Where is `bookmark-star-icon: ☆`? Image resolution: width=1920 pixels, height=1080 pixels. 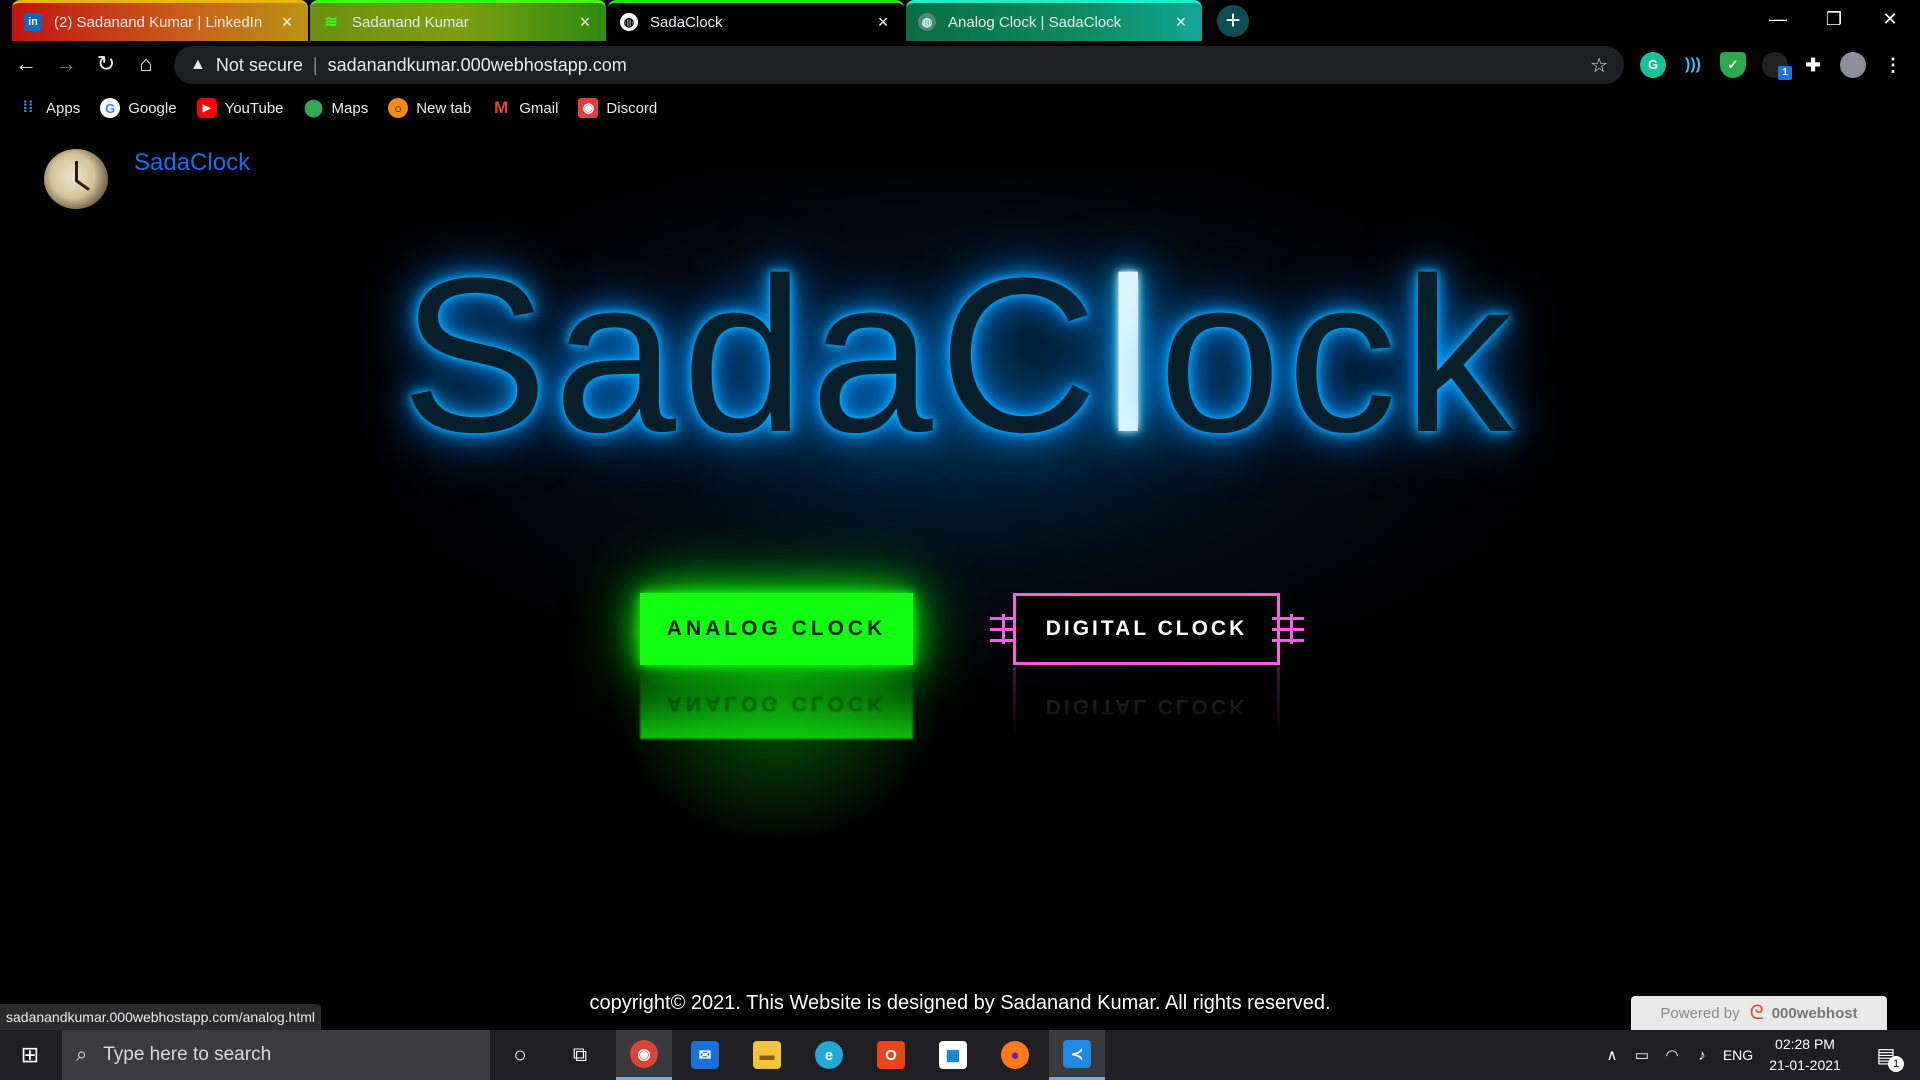 bookmark-star-icon: ☆ is located at coordinates (1599, 65).